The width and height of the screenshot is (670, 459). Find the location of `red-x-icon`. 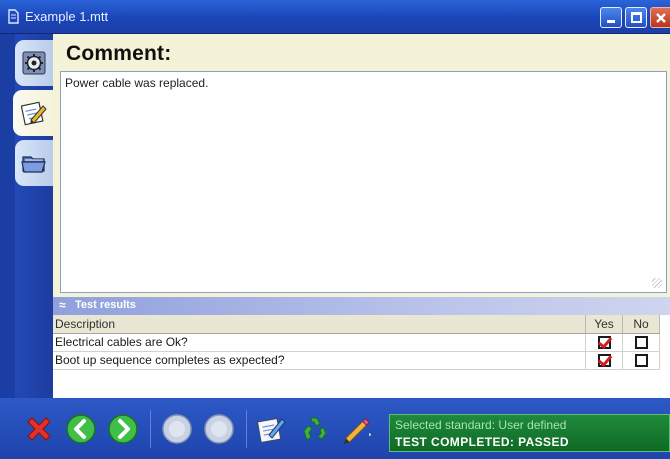

red-x-icon is located at coordinates (39, 429).